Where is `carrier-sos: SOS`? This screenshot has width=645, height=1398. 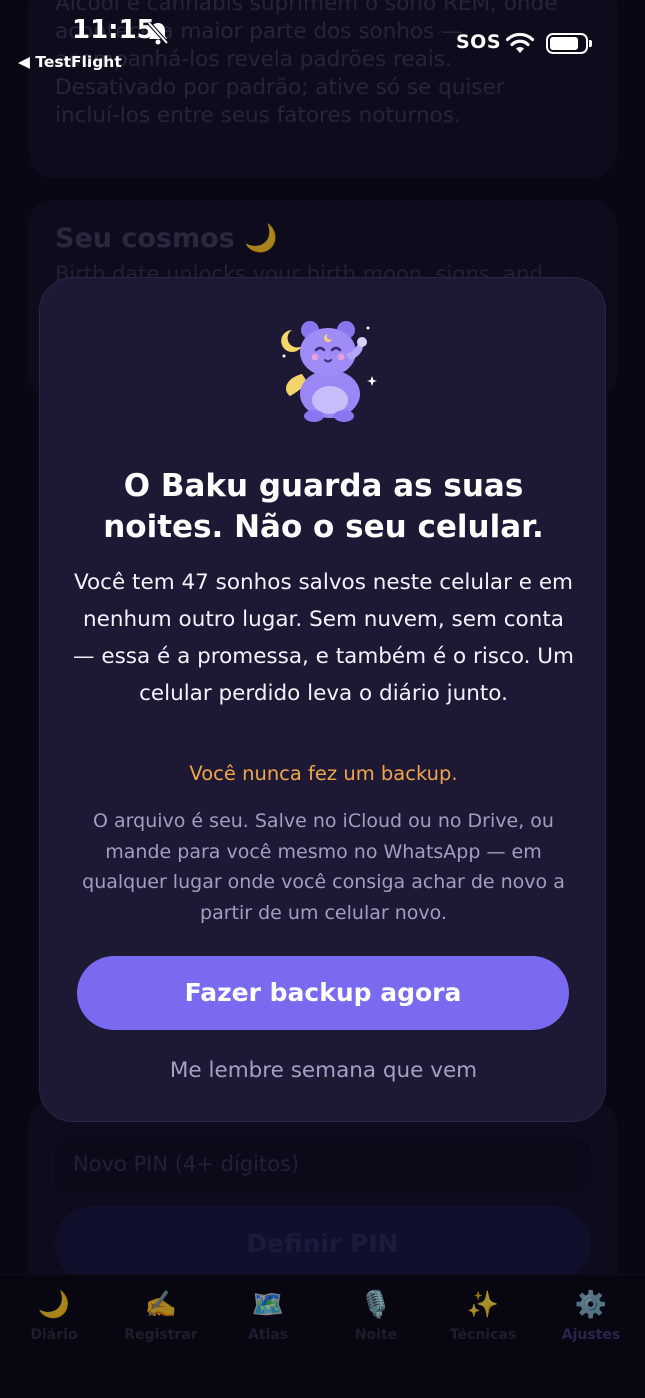 carrier-sos: SOS is located at coordinates (479, 42).